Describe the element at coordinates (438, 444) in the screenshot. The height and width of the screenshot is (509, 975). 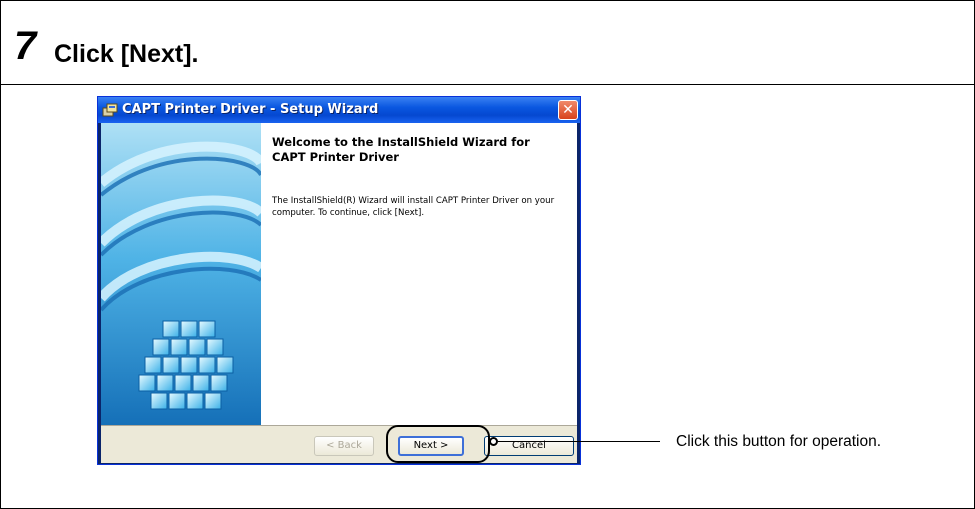
I see `next-button-highlight` at that location.